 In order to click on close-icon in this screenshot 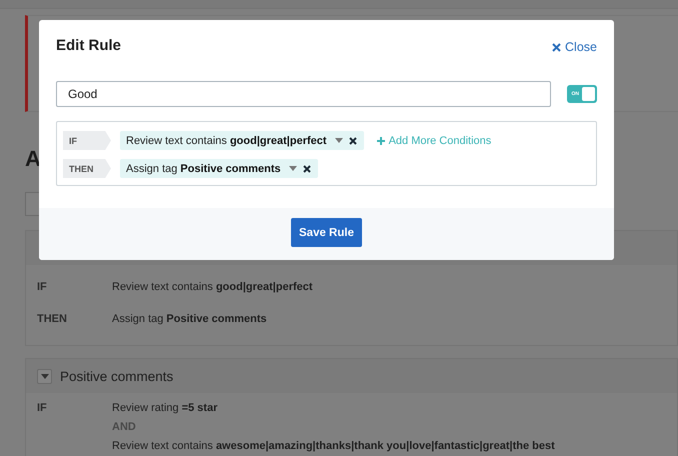, I will do `click(557, 47)`.